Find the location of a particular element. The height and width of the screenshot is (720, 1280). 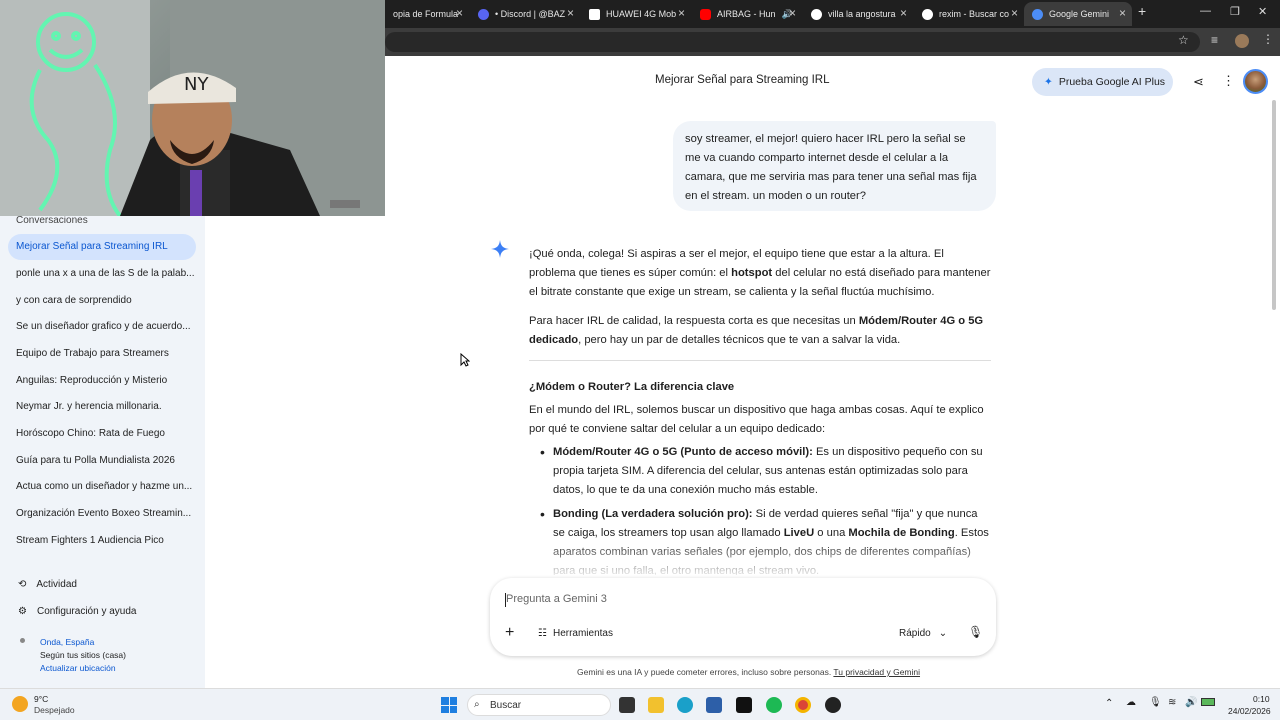

tab-gemini: Google Gemini × is located at coordinates (1078, 14).